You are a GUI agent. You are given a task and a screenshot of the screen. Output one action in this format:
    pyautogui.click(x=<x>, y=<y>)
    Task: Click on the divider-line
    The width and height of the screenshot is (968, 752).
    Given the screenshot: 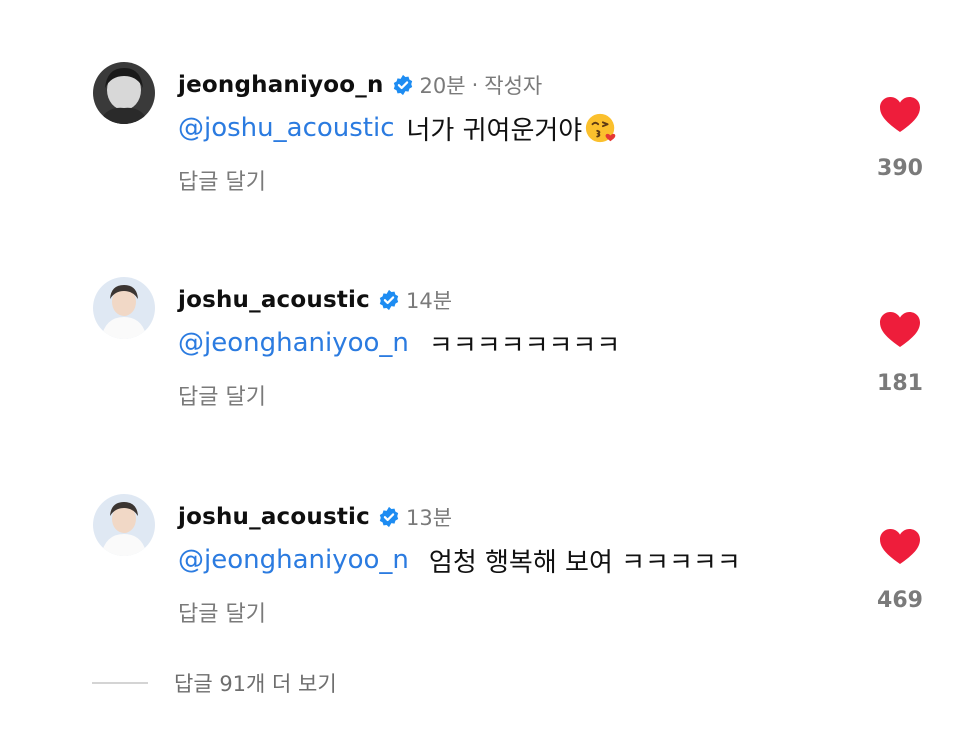 What is the action you would take?
    pyautogui.click(x=120, y=683)
    